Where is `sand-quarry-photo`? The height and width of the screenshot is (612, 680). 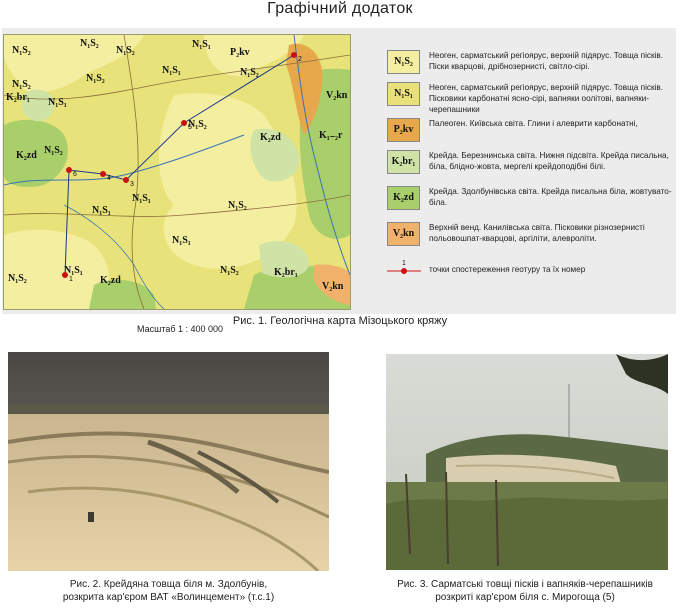 sand-quarry-photo is located at coordinates (527, 462).